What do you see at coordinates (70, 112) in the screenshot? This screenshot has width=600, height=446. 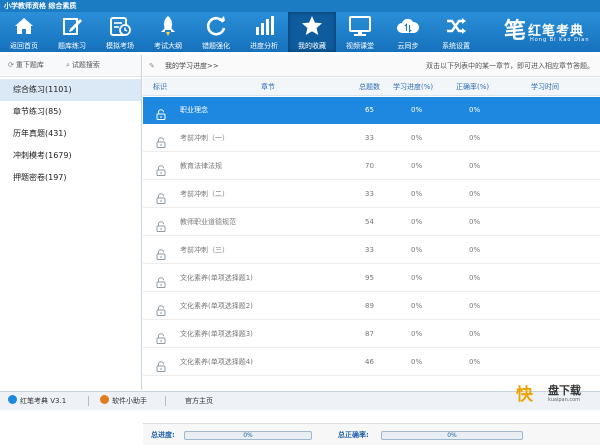 I see `sidebar-item: 章节练习(85)` at bounding box center [70, 112].